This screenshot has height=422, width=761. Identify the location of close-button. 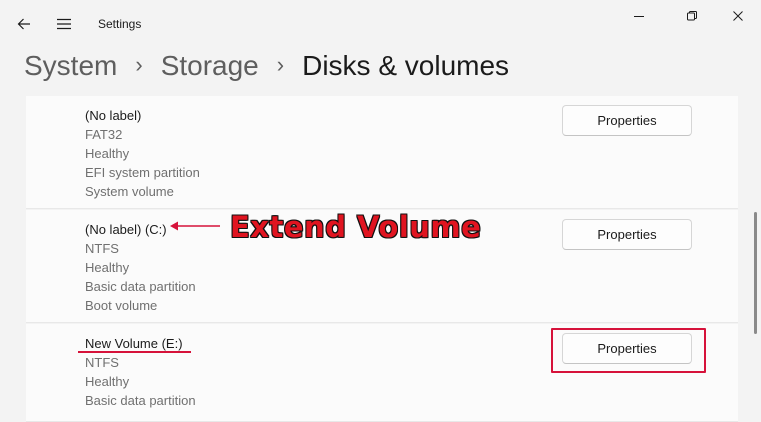
(738, 16).